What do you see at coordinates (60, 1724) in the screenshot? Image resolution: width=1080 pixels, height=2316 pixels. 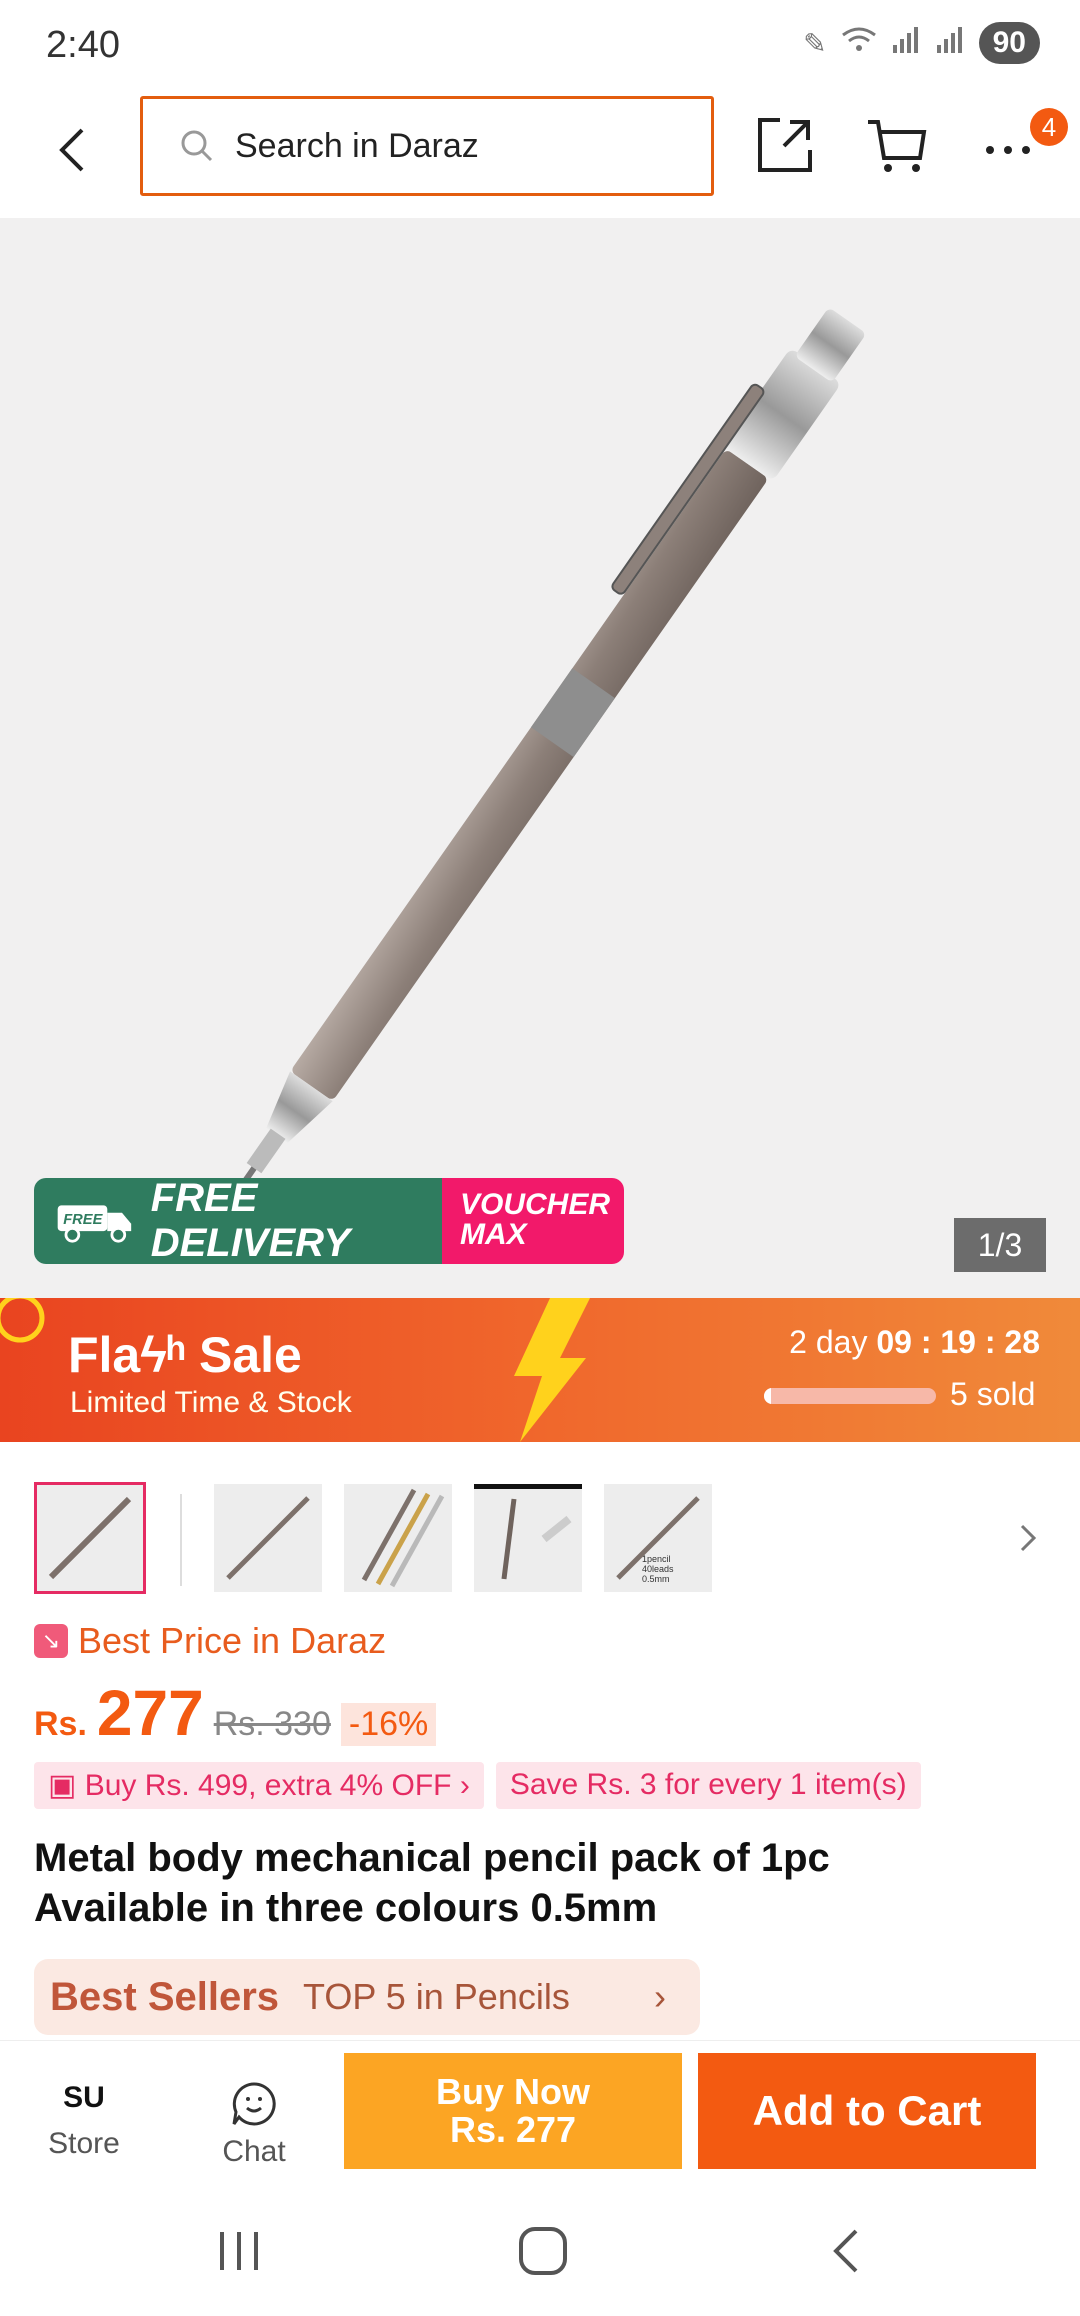 I see `price-currency: Rs.` at bounding box center [60, 1724].